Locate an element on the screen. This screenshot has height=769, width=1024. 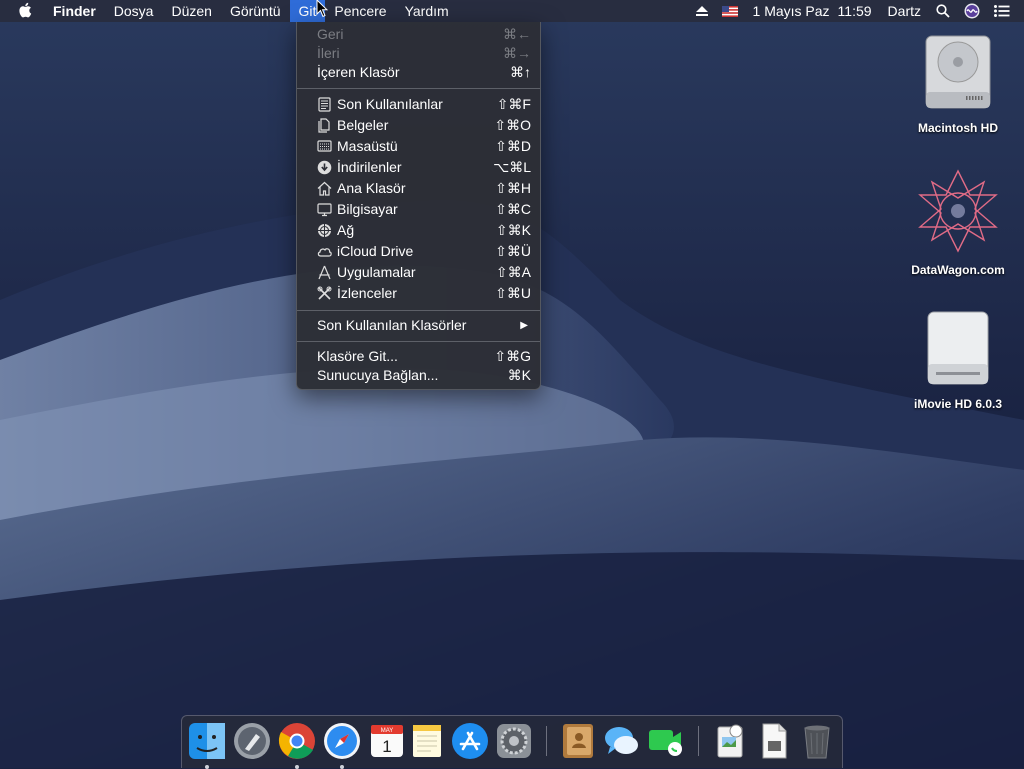
menu-window: Pencere is located at coordinates (360, 11).